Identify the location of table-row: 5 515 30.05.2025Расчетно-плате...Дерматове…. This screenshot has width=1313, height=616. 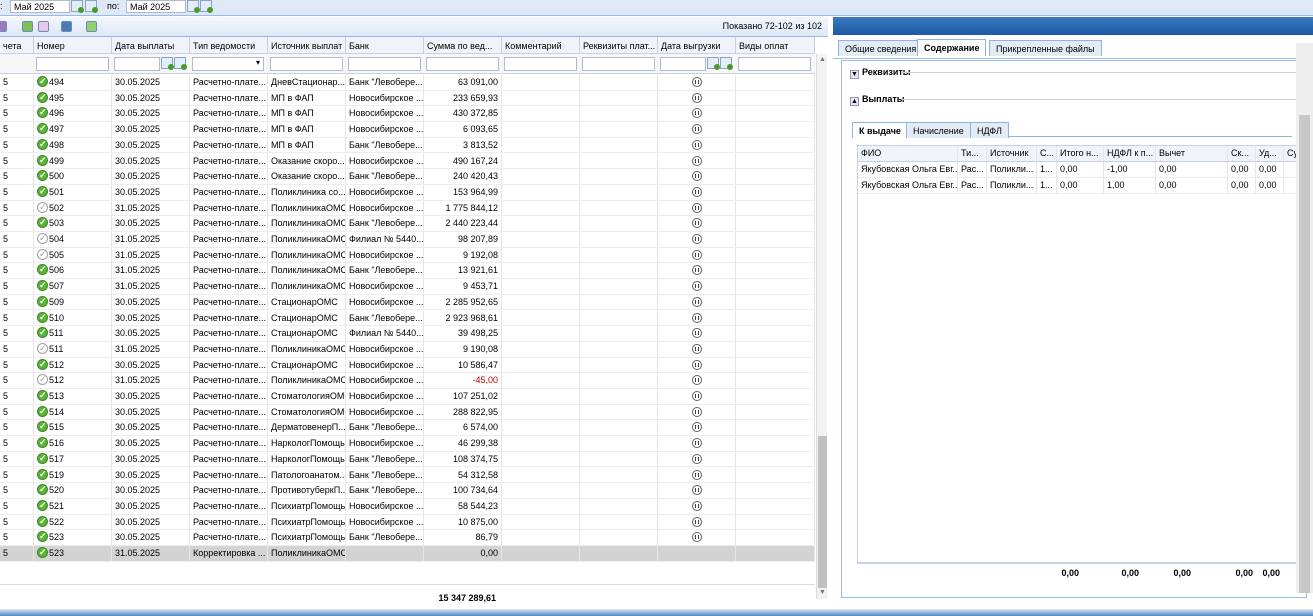
(407, 428).